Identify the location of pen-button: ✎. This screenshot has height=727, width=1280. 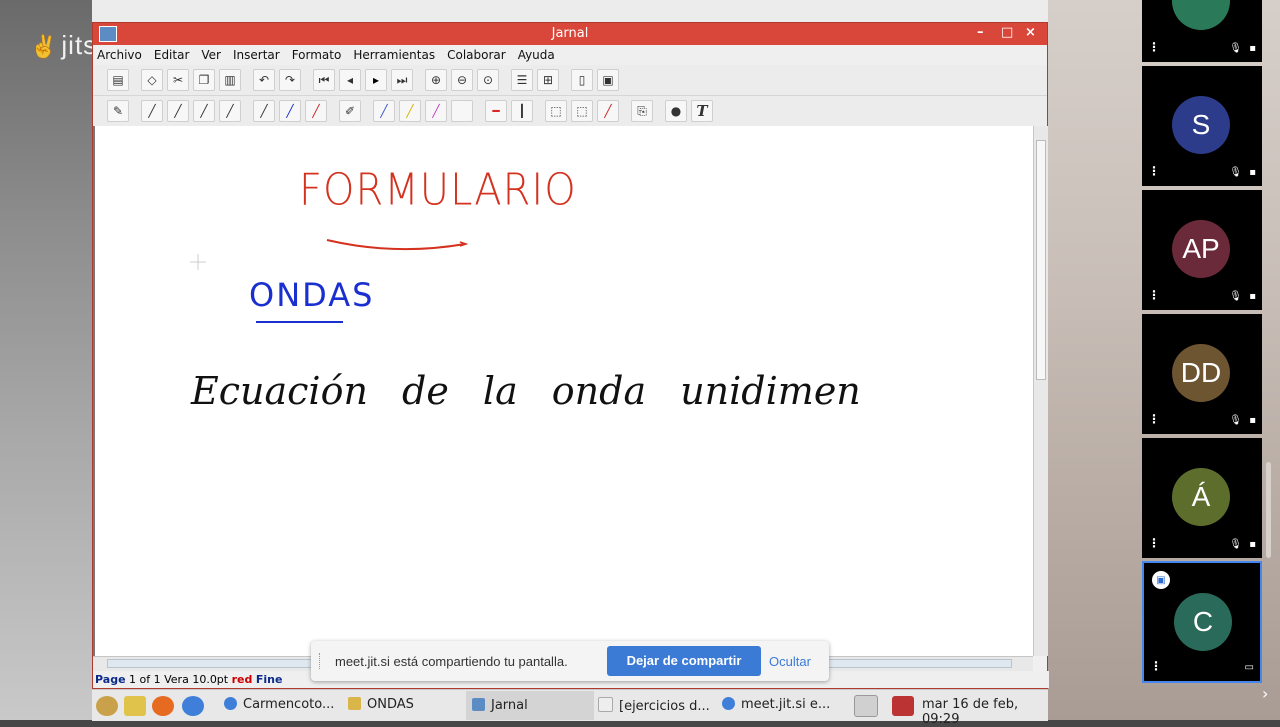
(118, 111).